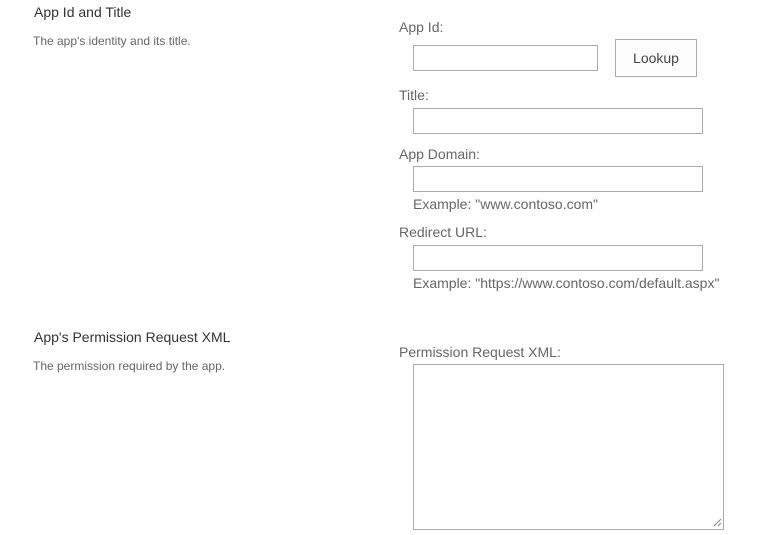  Describe the element at coordinates (558, 121) in the screenshot. I see `title-input` at that location.